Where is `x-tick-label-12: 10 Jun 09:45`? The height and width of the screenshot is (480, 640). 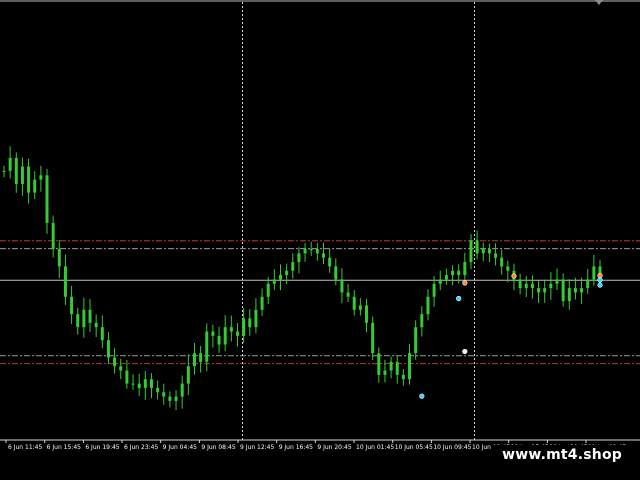 x-tick-label-12: 10 Jun 09:45 is located at coordinates (452, 447).